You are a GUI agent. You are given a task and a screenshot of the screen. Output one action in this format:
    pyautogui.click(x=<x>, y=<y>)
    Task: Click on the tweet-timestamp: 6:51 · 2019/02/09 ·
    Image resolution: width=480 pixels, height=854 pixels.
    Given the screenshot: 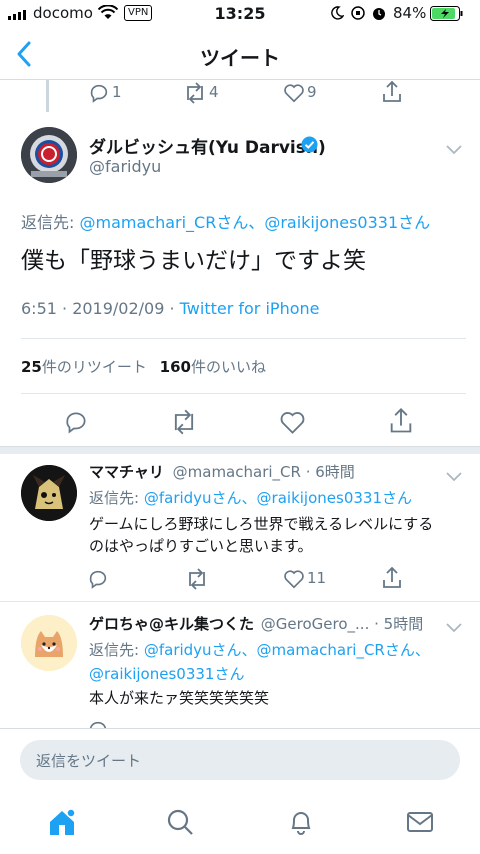 What is the action you would take?
    pyautogui.click(x=100, y=308)
    